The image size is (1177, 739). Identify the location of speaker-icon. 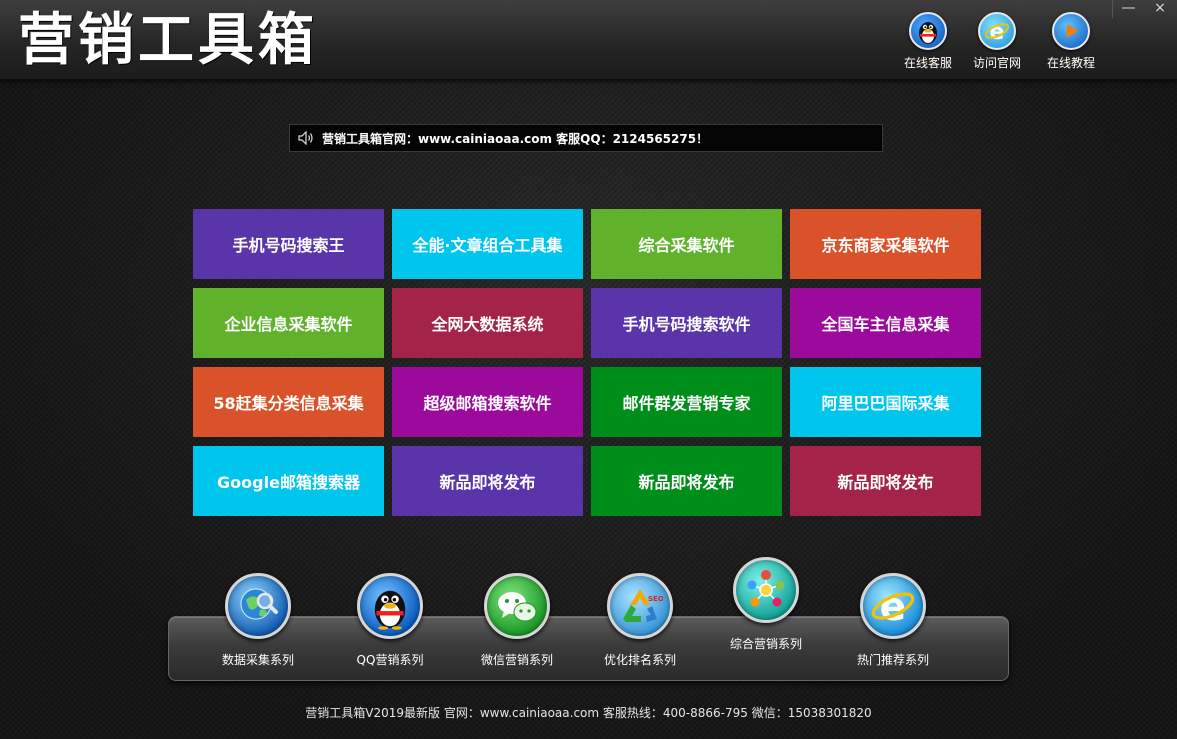
(305, 138).